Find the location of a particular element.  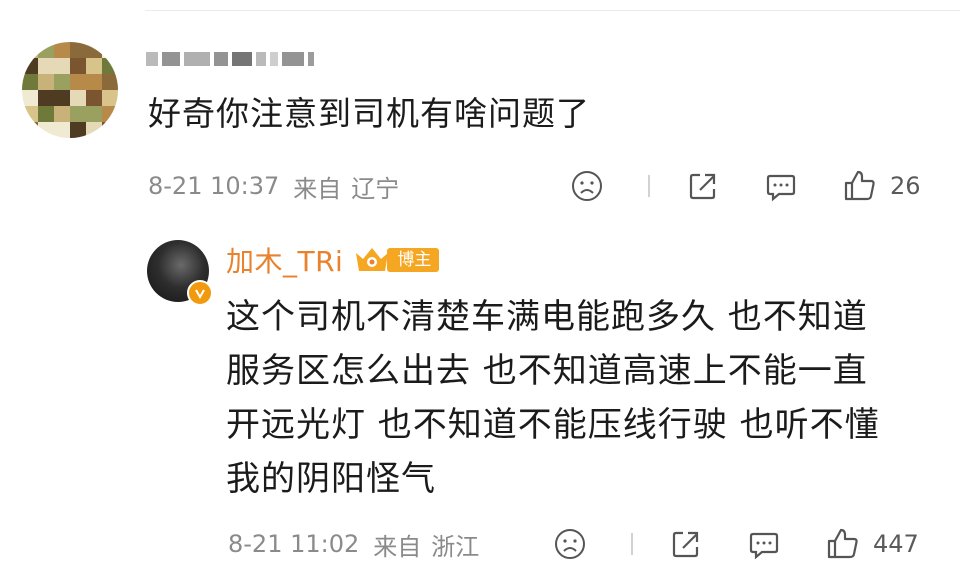

verified-badge-icon is located at coordinates (200, 293).